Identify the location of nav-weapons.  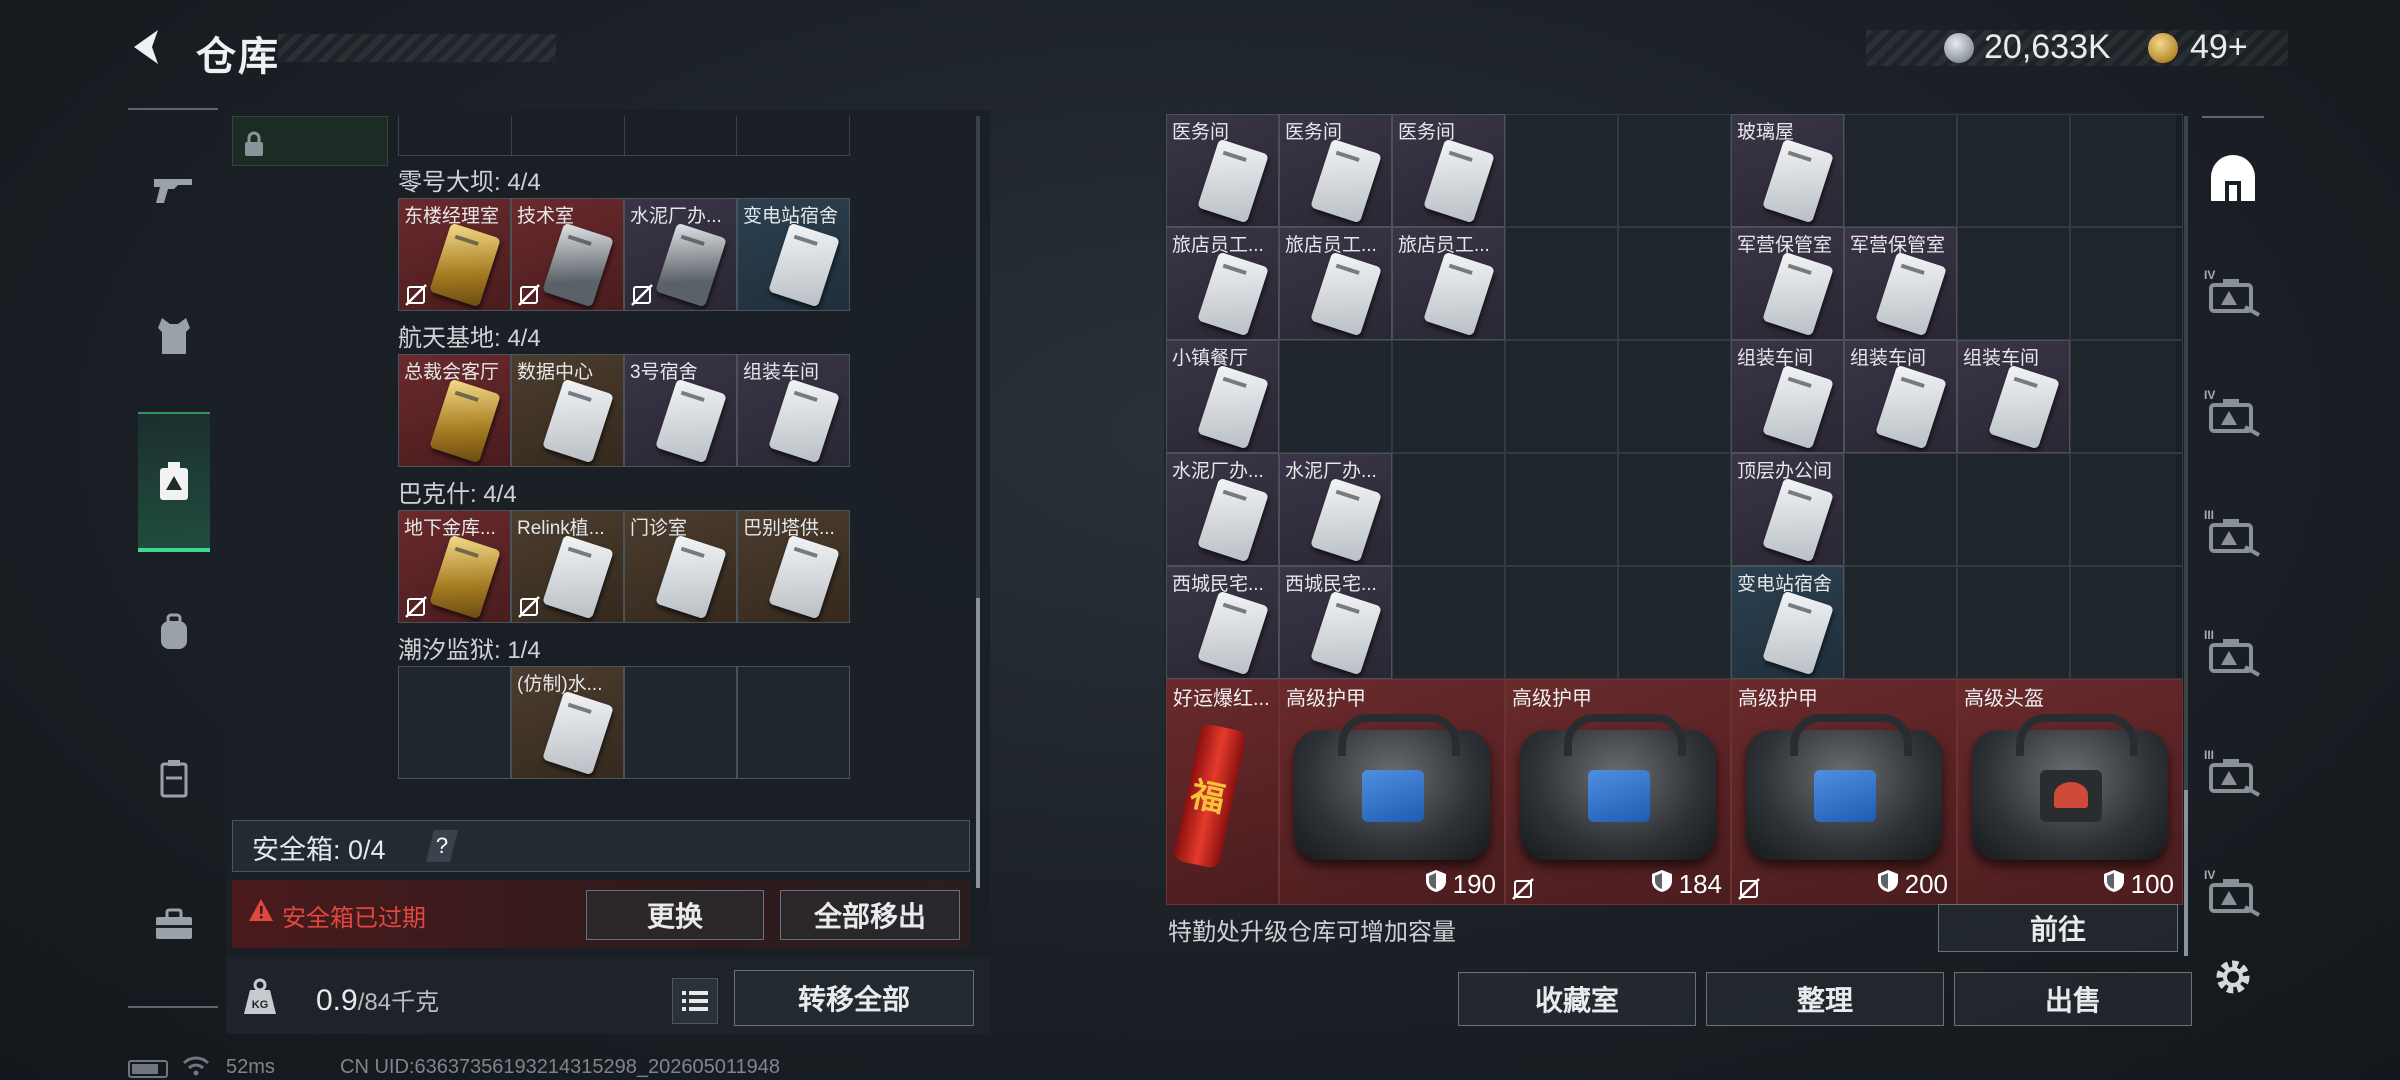
(174, 188).